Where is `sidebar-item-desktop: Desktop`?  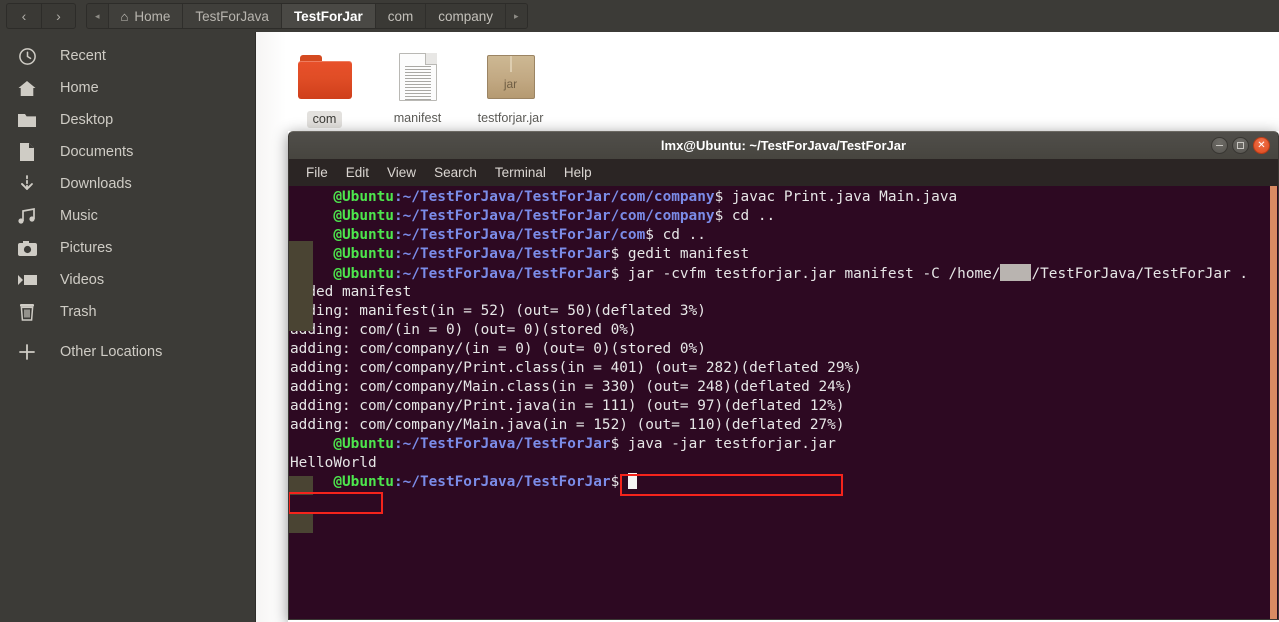 sidebar-item-desktop: Desktop is located at coordinates (127, 120).